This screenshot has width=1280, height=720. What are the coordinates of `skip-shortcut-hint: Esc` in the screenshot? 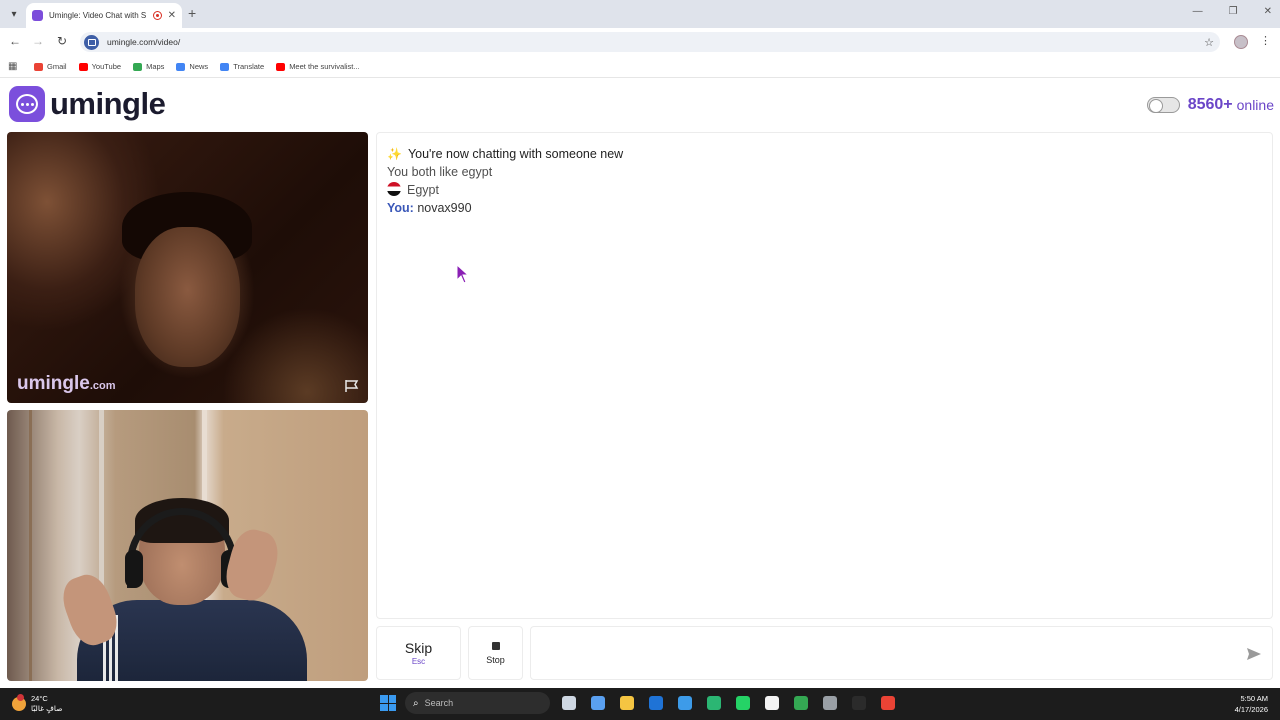 It's located at (418, 661).